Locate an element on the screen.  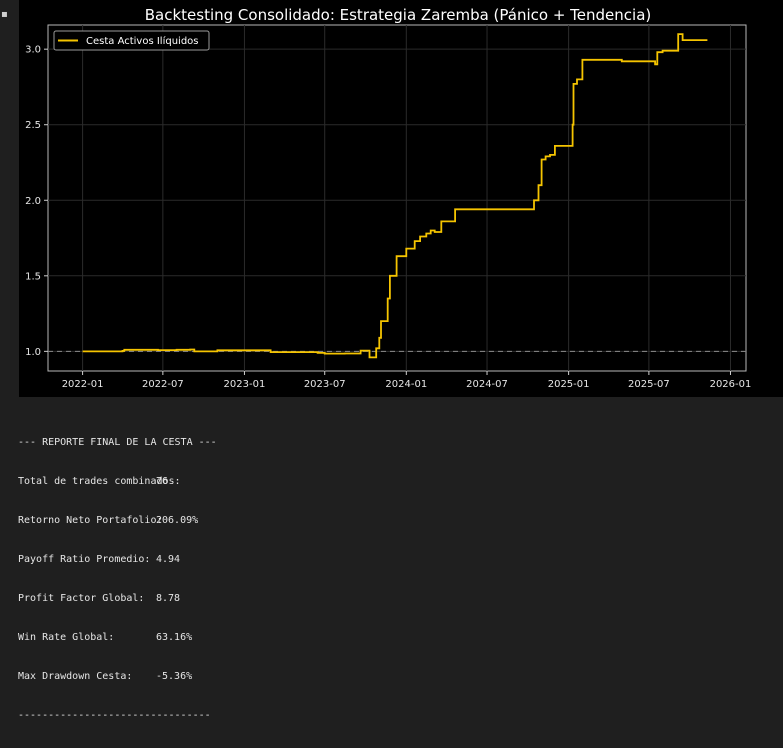
stat-label: Win Rate Global: is located at coordinates (66, 637).